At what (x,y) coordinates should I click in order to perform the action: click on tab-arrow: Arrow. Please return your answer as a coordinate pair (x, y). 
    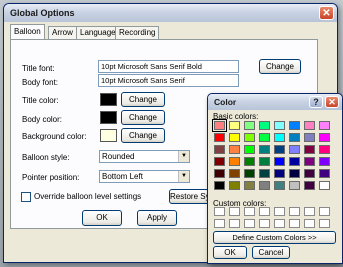
    Looking at the image, I should click on (62, 32).